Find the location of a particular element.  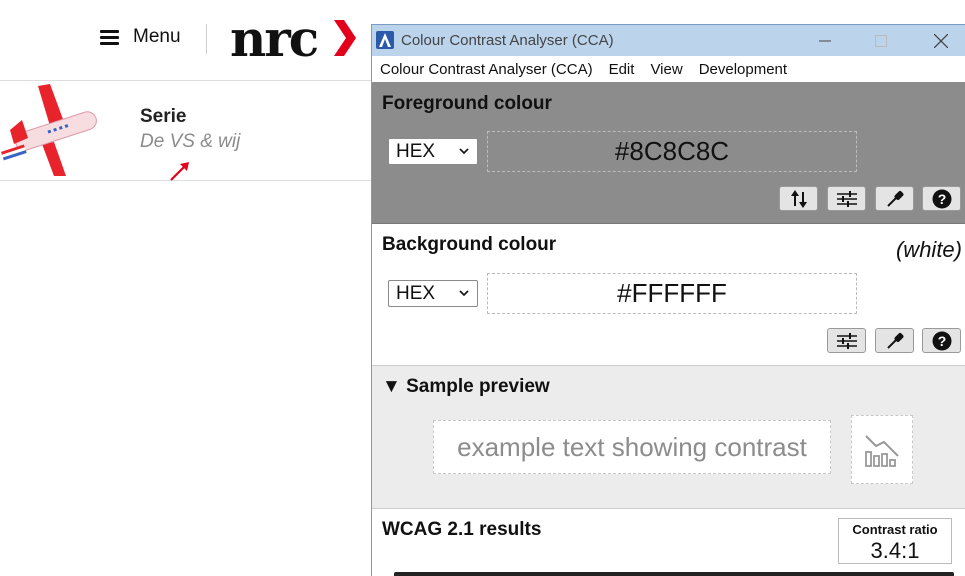

nrc-logo-chevron-icon is located at coordinates (345, 38).